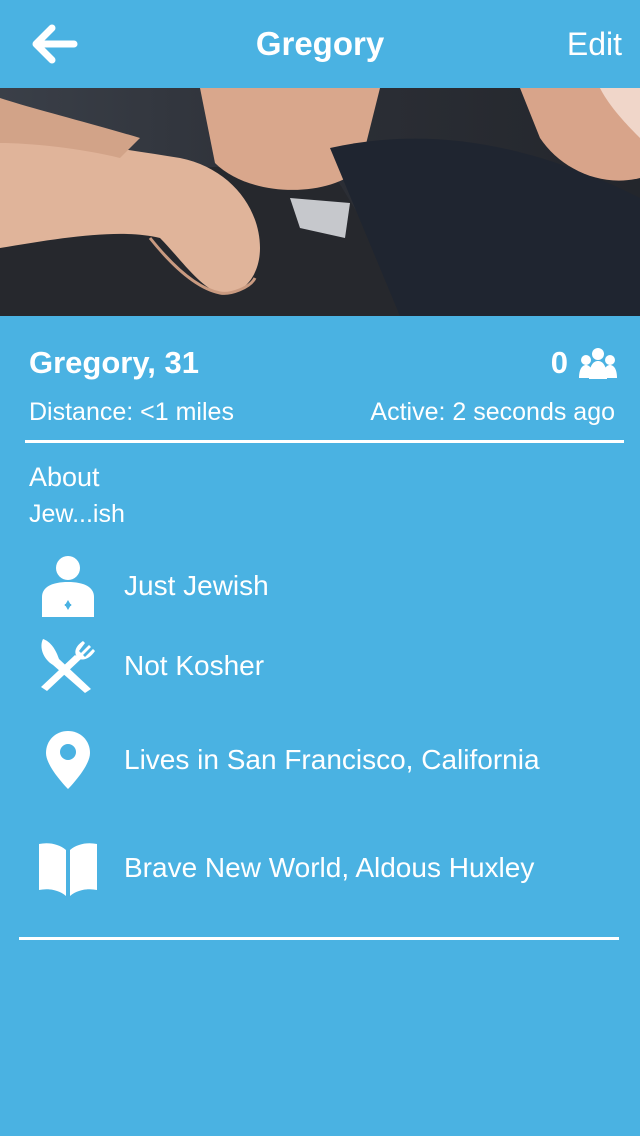  Describe the element at coordinates (559, 362) in the screenshot. I see `friend-count: 0` at that location.